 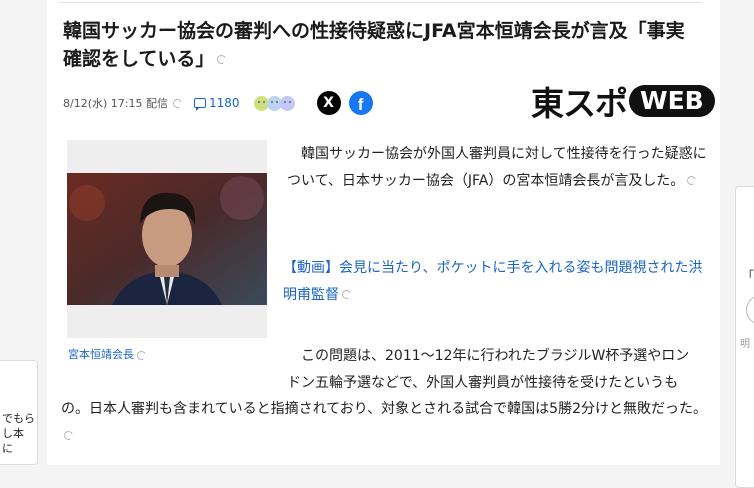 What do you see at coordinates (745, 344) in the screenshot?
I see `right-panel-text: 明` at bounding box center [745, 344].